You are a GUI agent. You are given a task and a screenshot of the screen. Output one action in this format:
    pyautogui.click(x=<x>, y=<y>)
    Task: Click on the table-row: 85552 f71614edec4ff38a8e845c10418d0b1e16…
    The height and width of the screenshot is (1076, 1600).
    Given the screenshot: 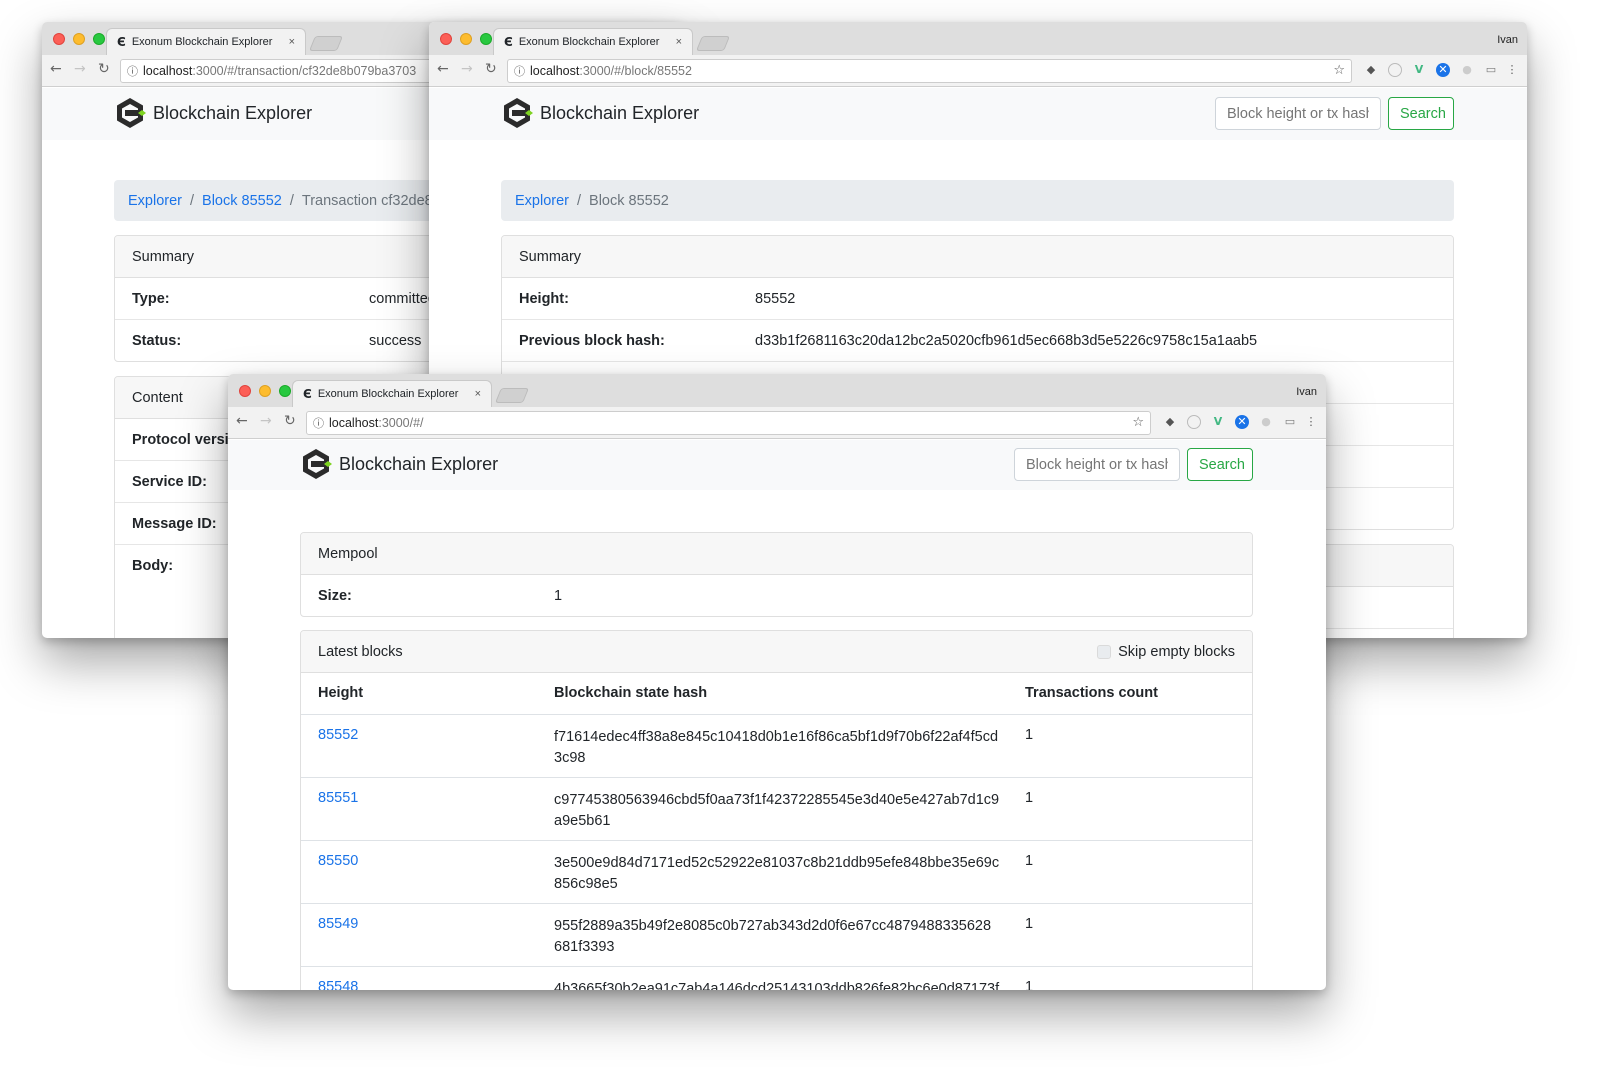 What is the action you would take?
    pyautogui.click(x=776, y=746)
    